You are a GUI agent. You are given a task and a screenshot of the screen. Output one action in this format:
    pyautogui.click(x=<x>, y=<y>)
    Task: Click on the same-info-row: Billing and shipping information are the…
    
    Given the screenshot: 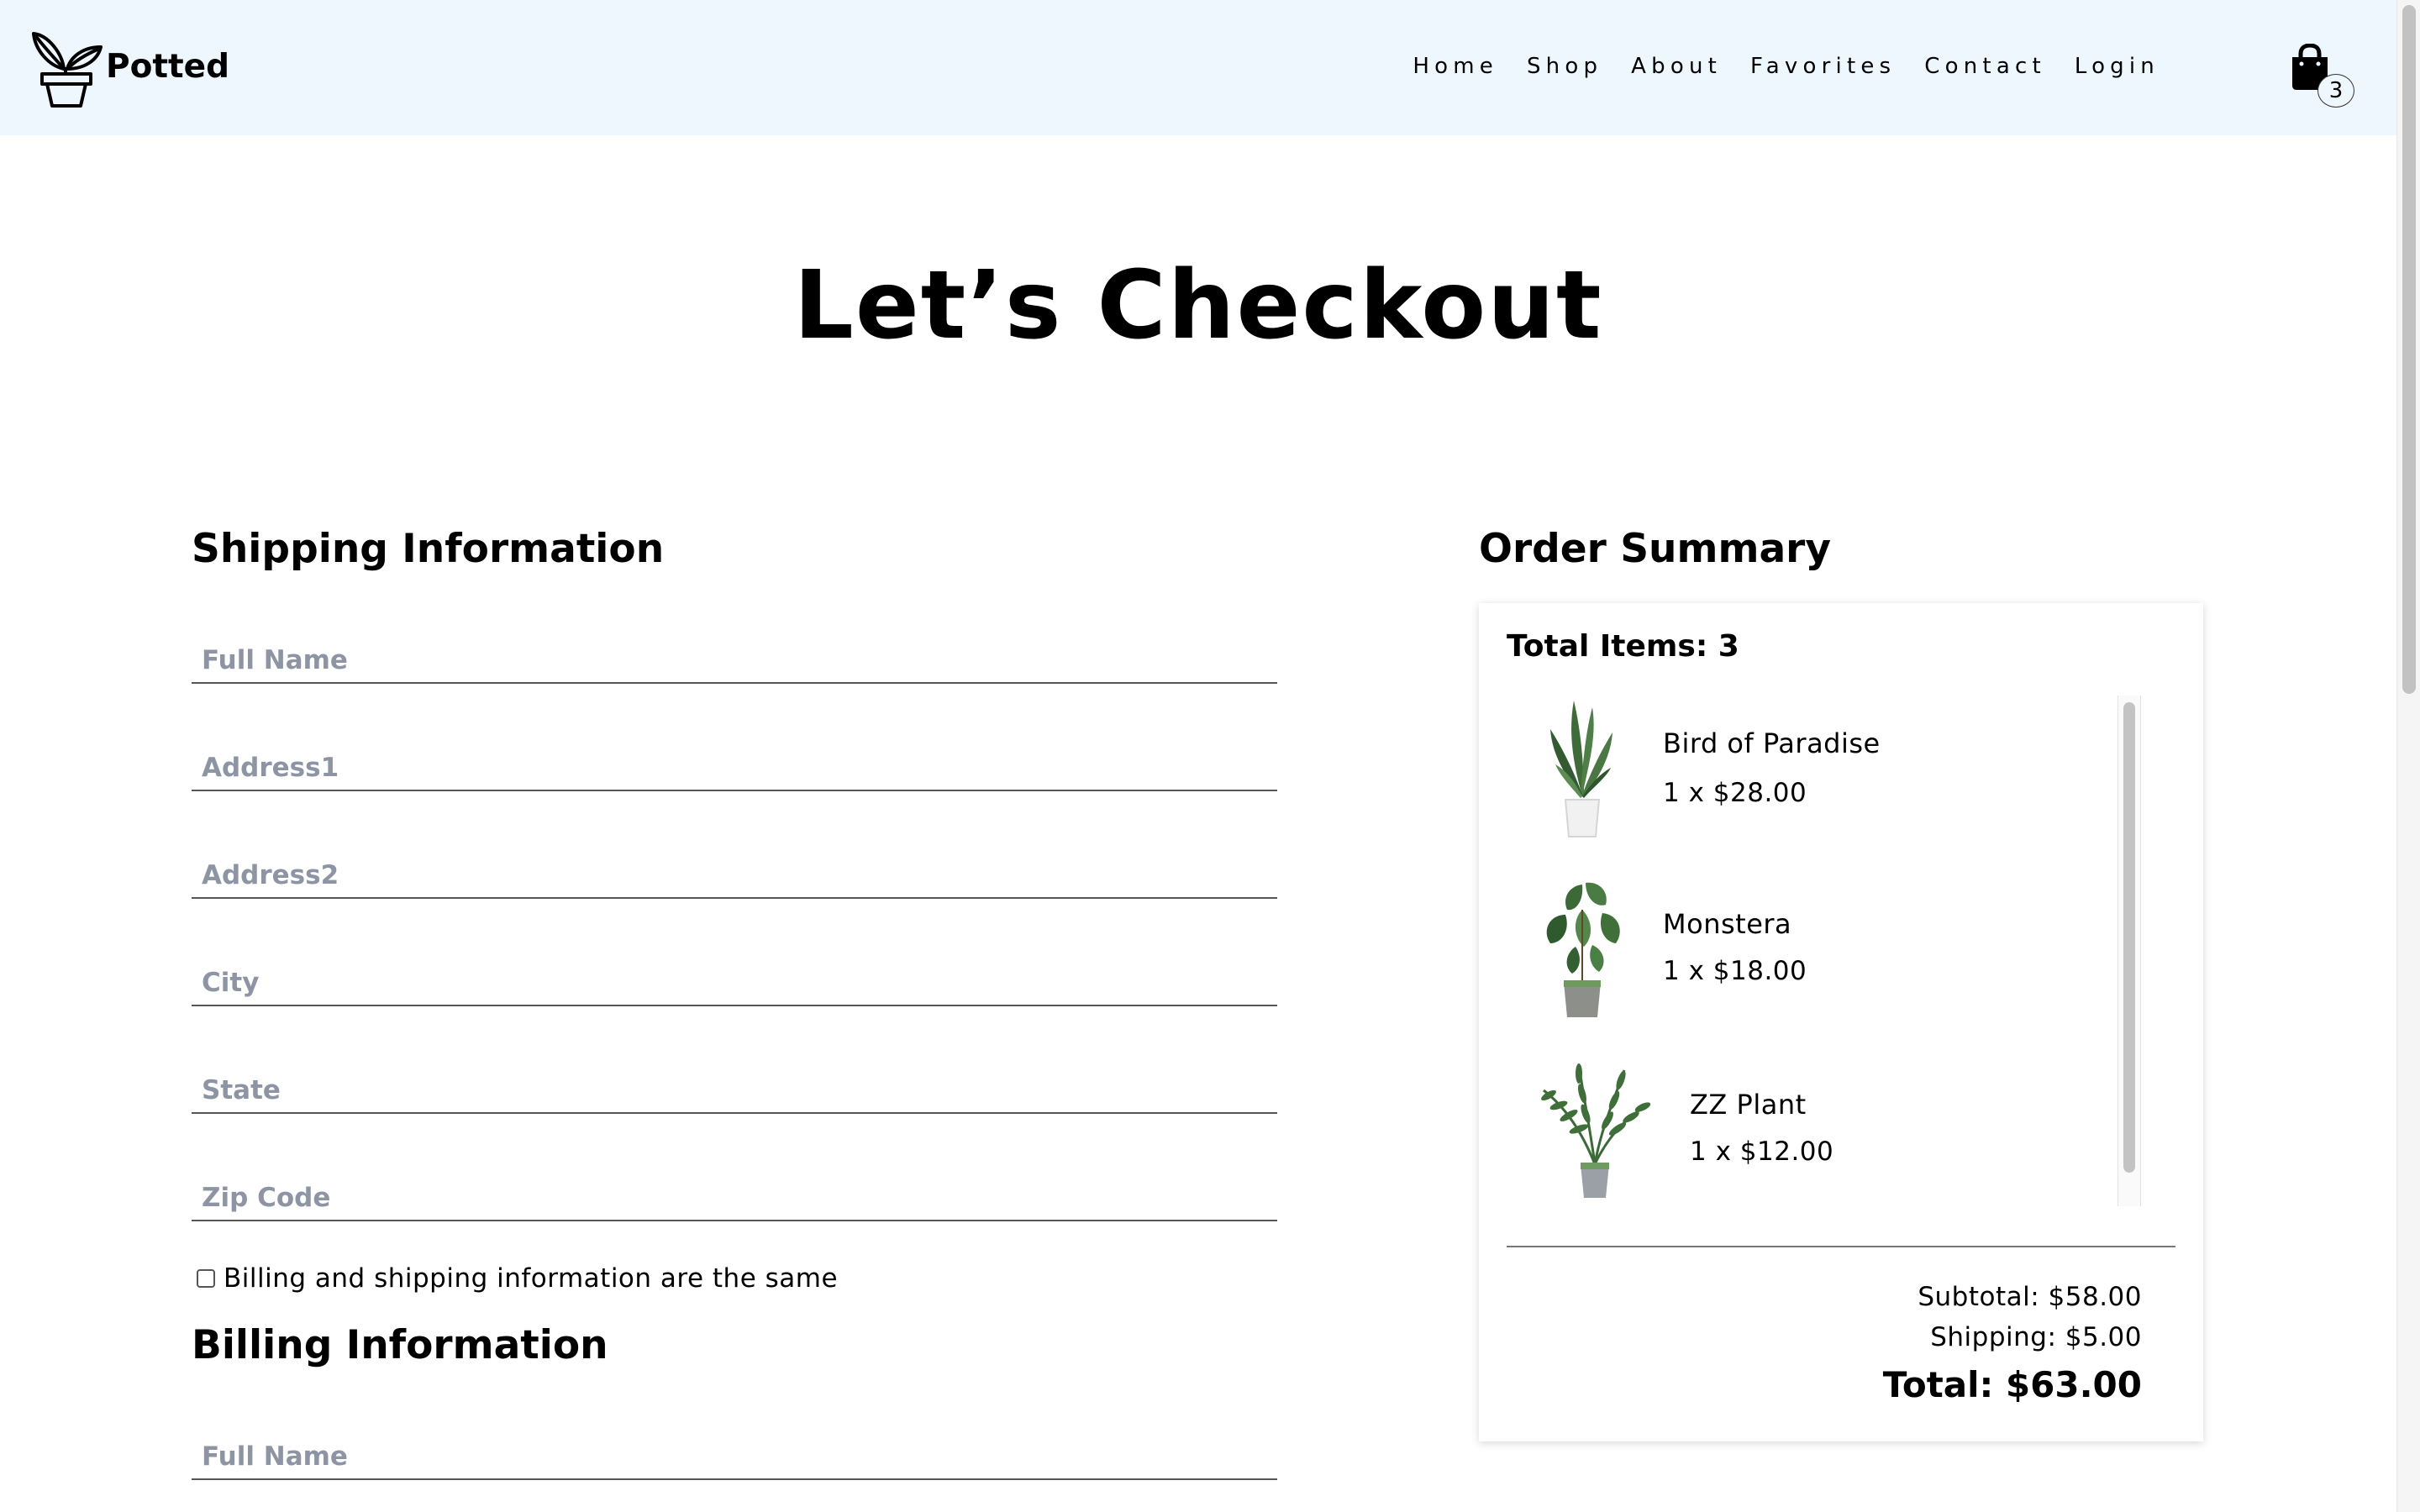 What is the action you would take?
    pyautogui.click(x=517, y=1278)
    